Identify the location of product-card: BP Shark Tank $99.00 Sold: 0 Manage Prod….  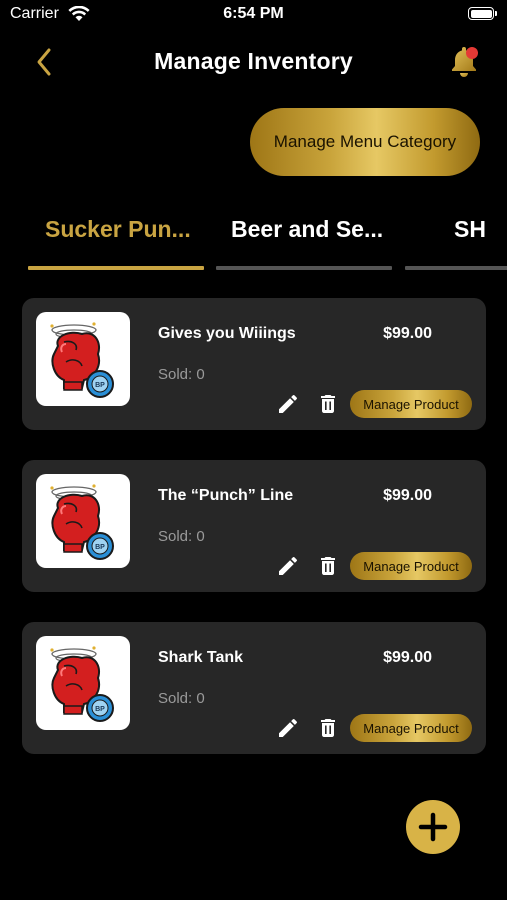
(254, 688).